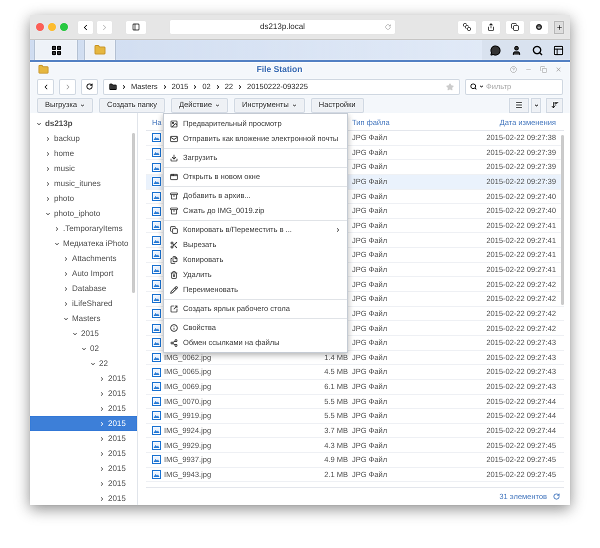 The width and height of the screenshot is (600, 548). I want to click on tree-item: Masters, so click(83, 318).